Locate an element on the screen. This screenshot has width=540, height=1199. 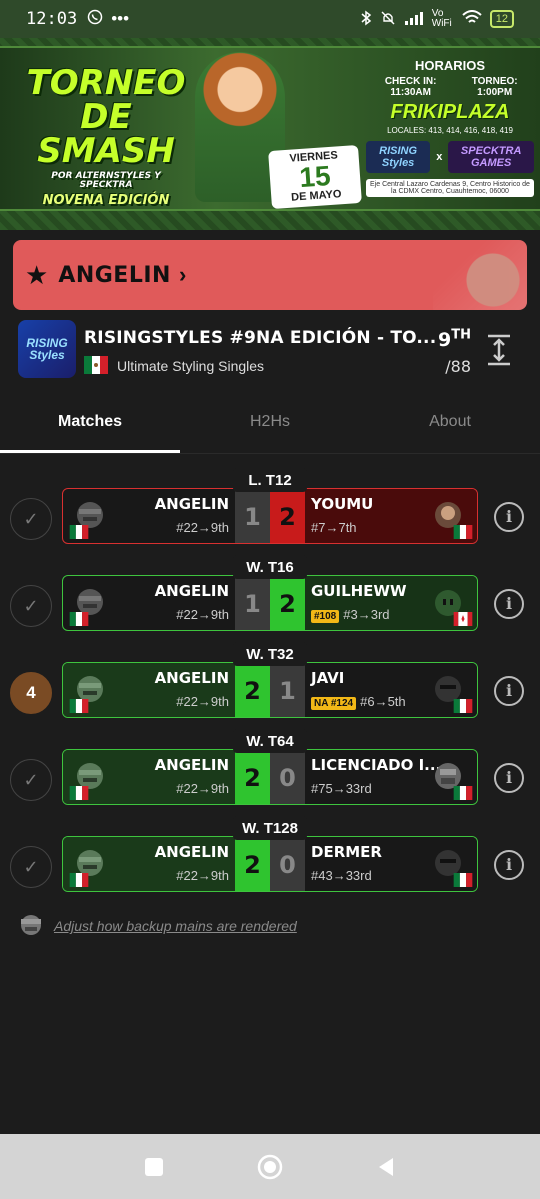
tab-about: About is located at coordinates (450, 421).